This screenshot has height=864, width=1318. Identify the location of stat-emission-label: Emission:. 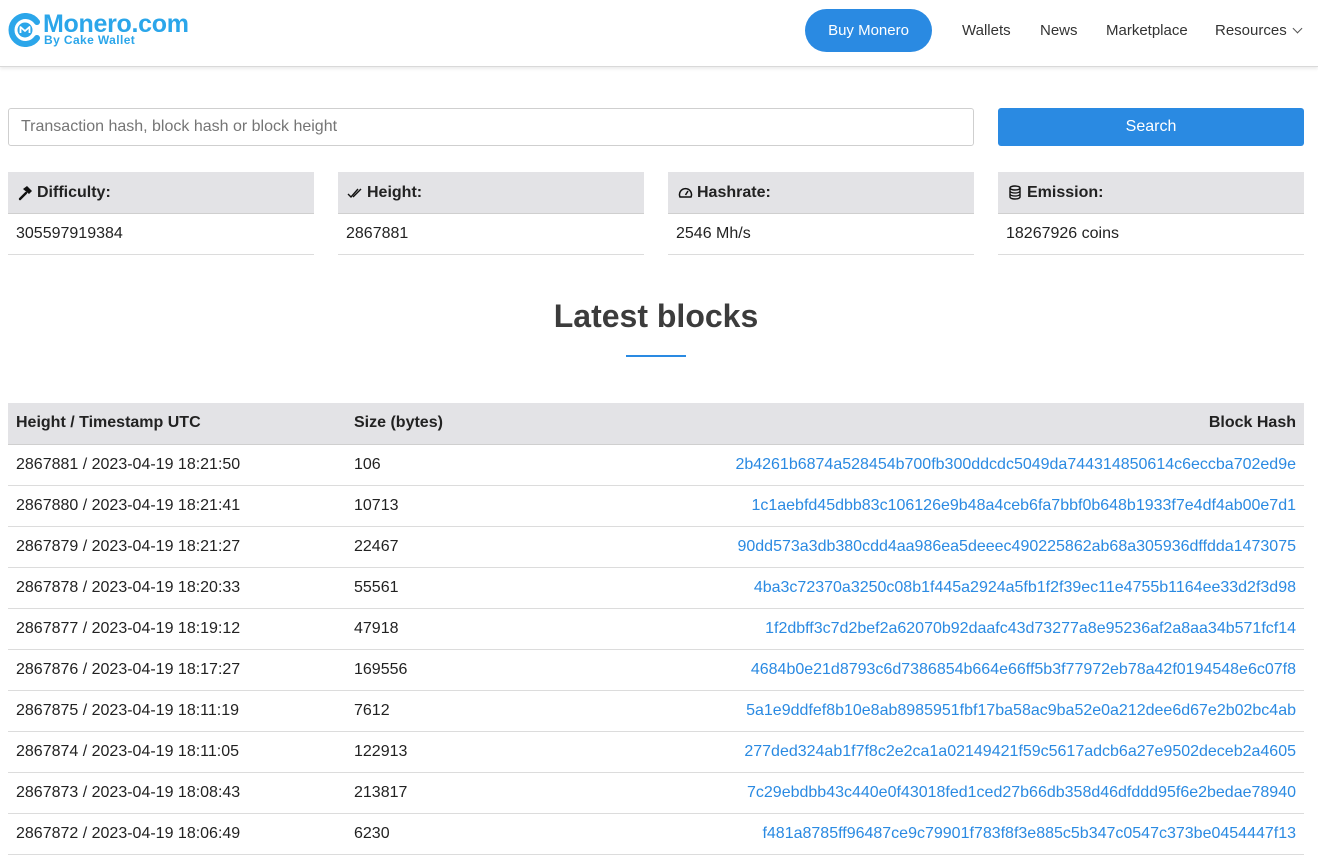
(1065, 192).